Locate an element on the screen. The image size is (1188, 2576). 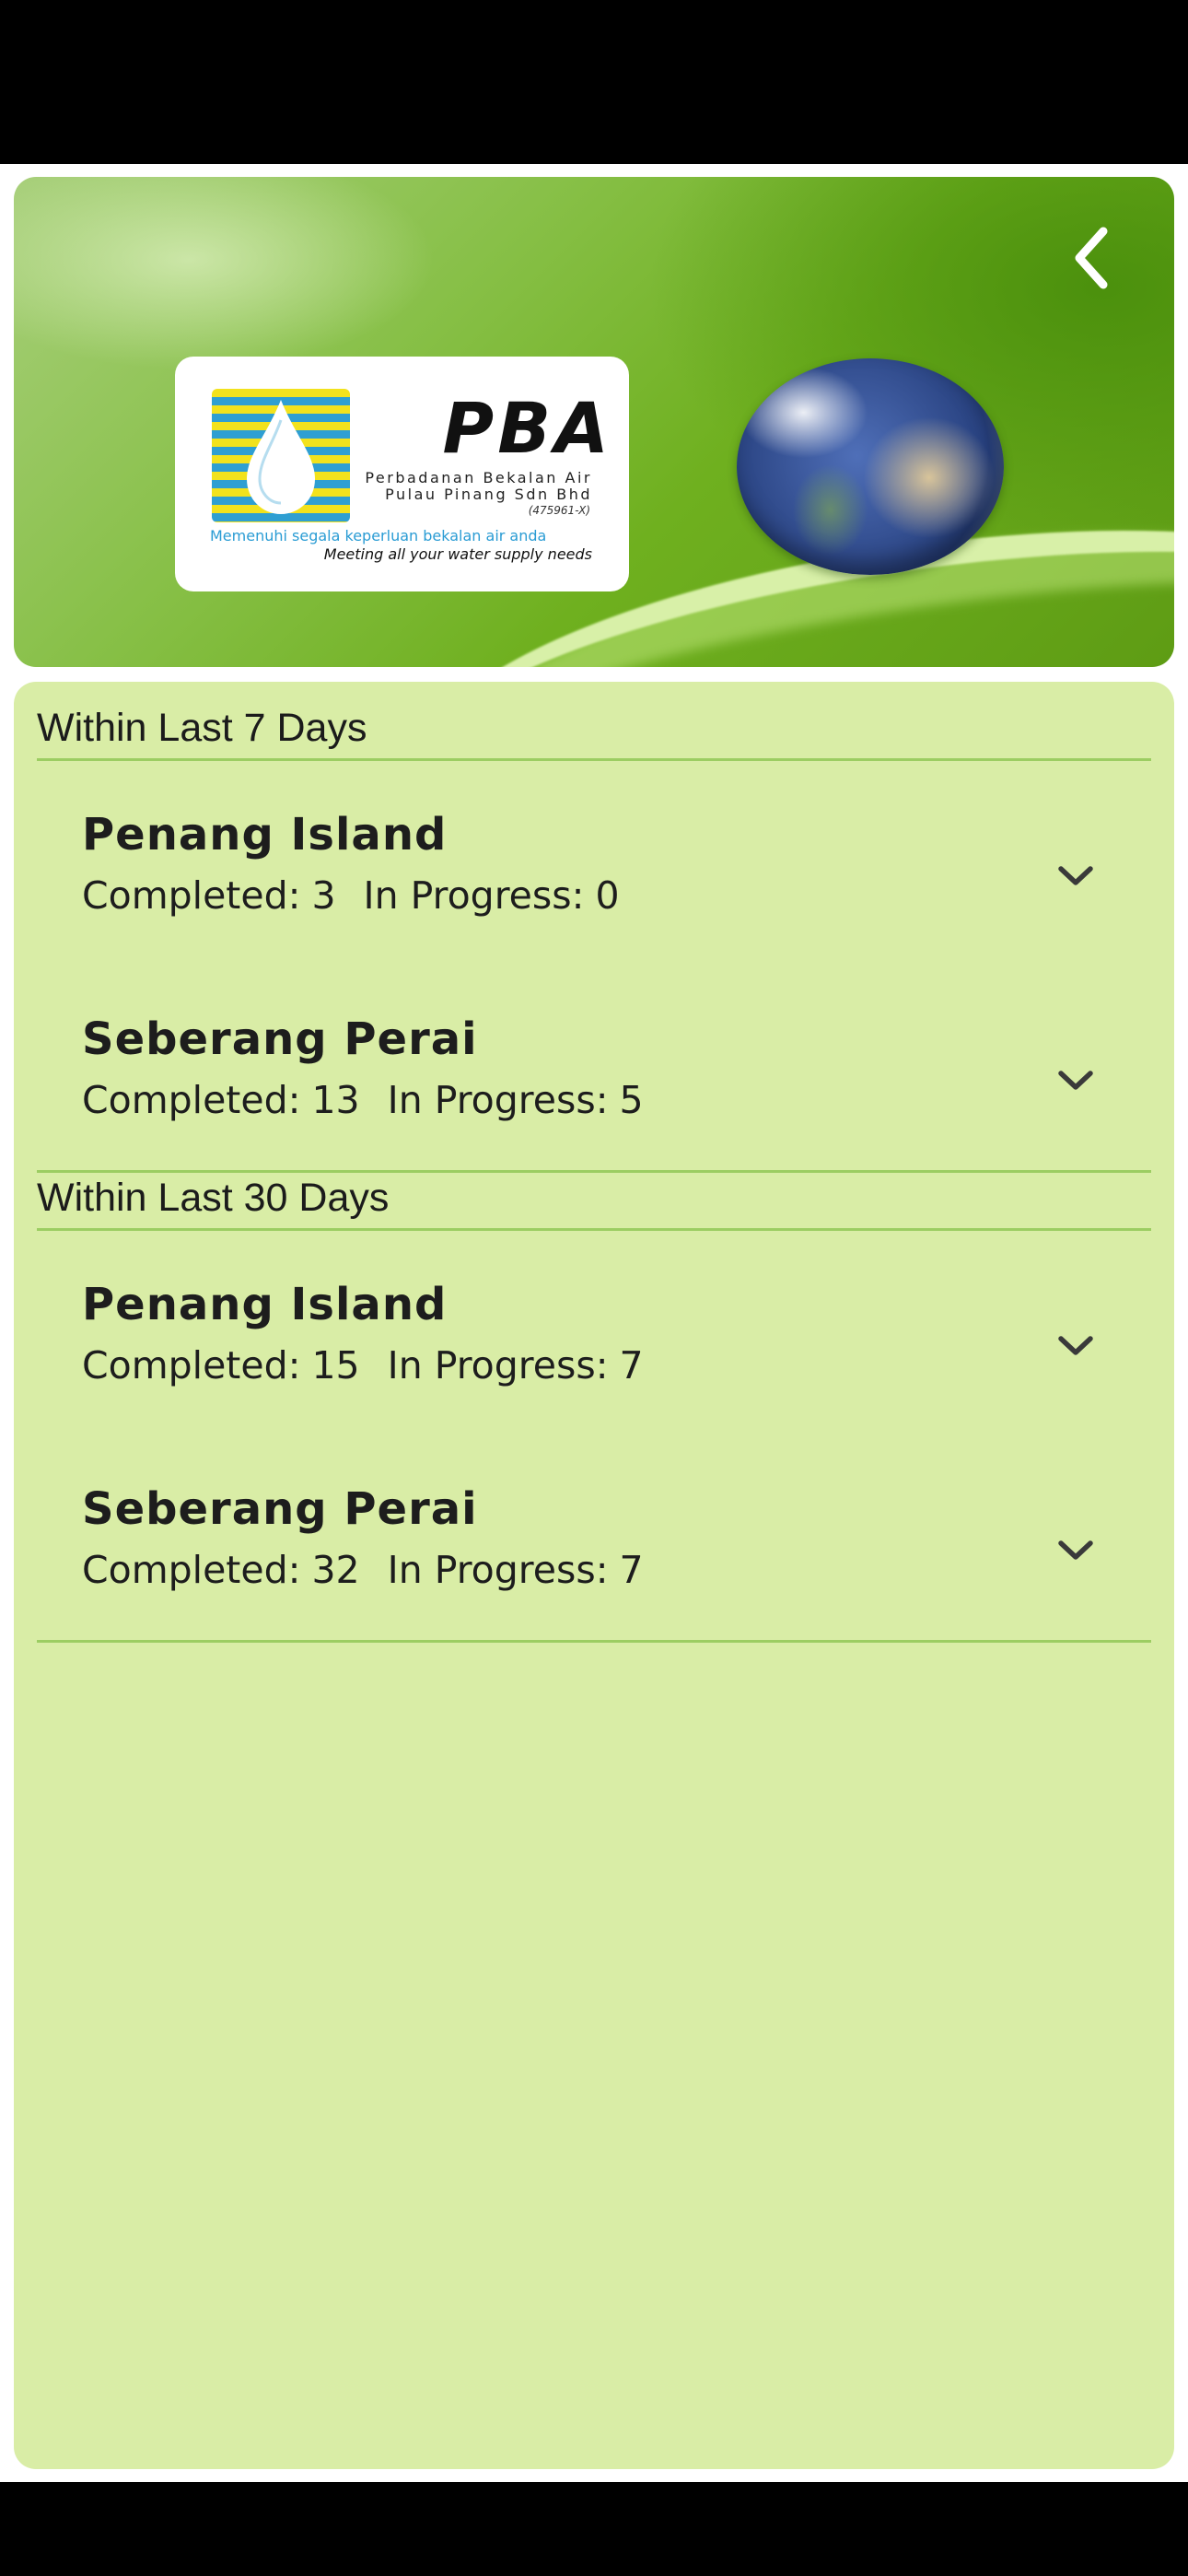
region-stats: Completed: 15 In Progress: 7 is located at coordinates (363, 1365).